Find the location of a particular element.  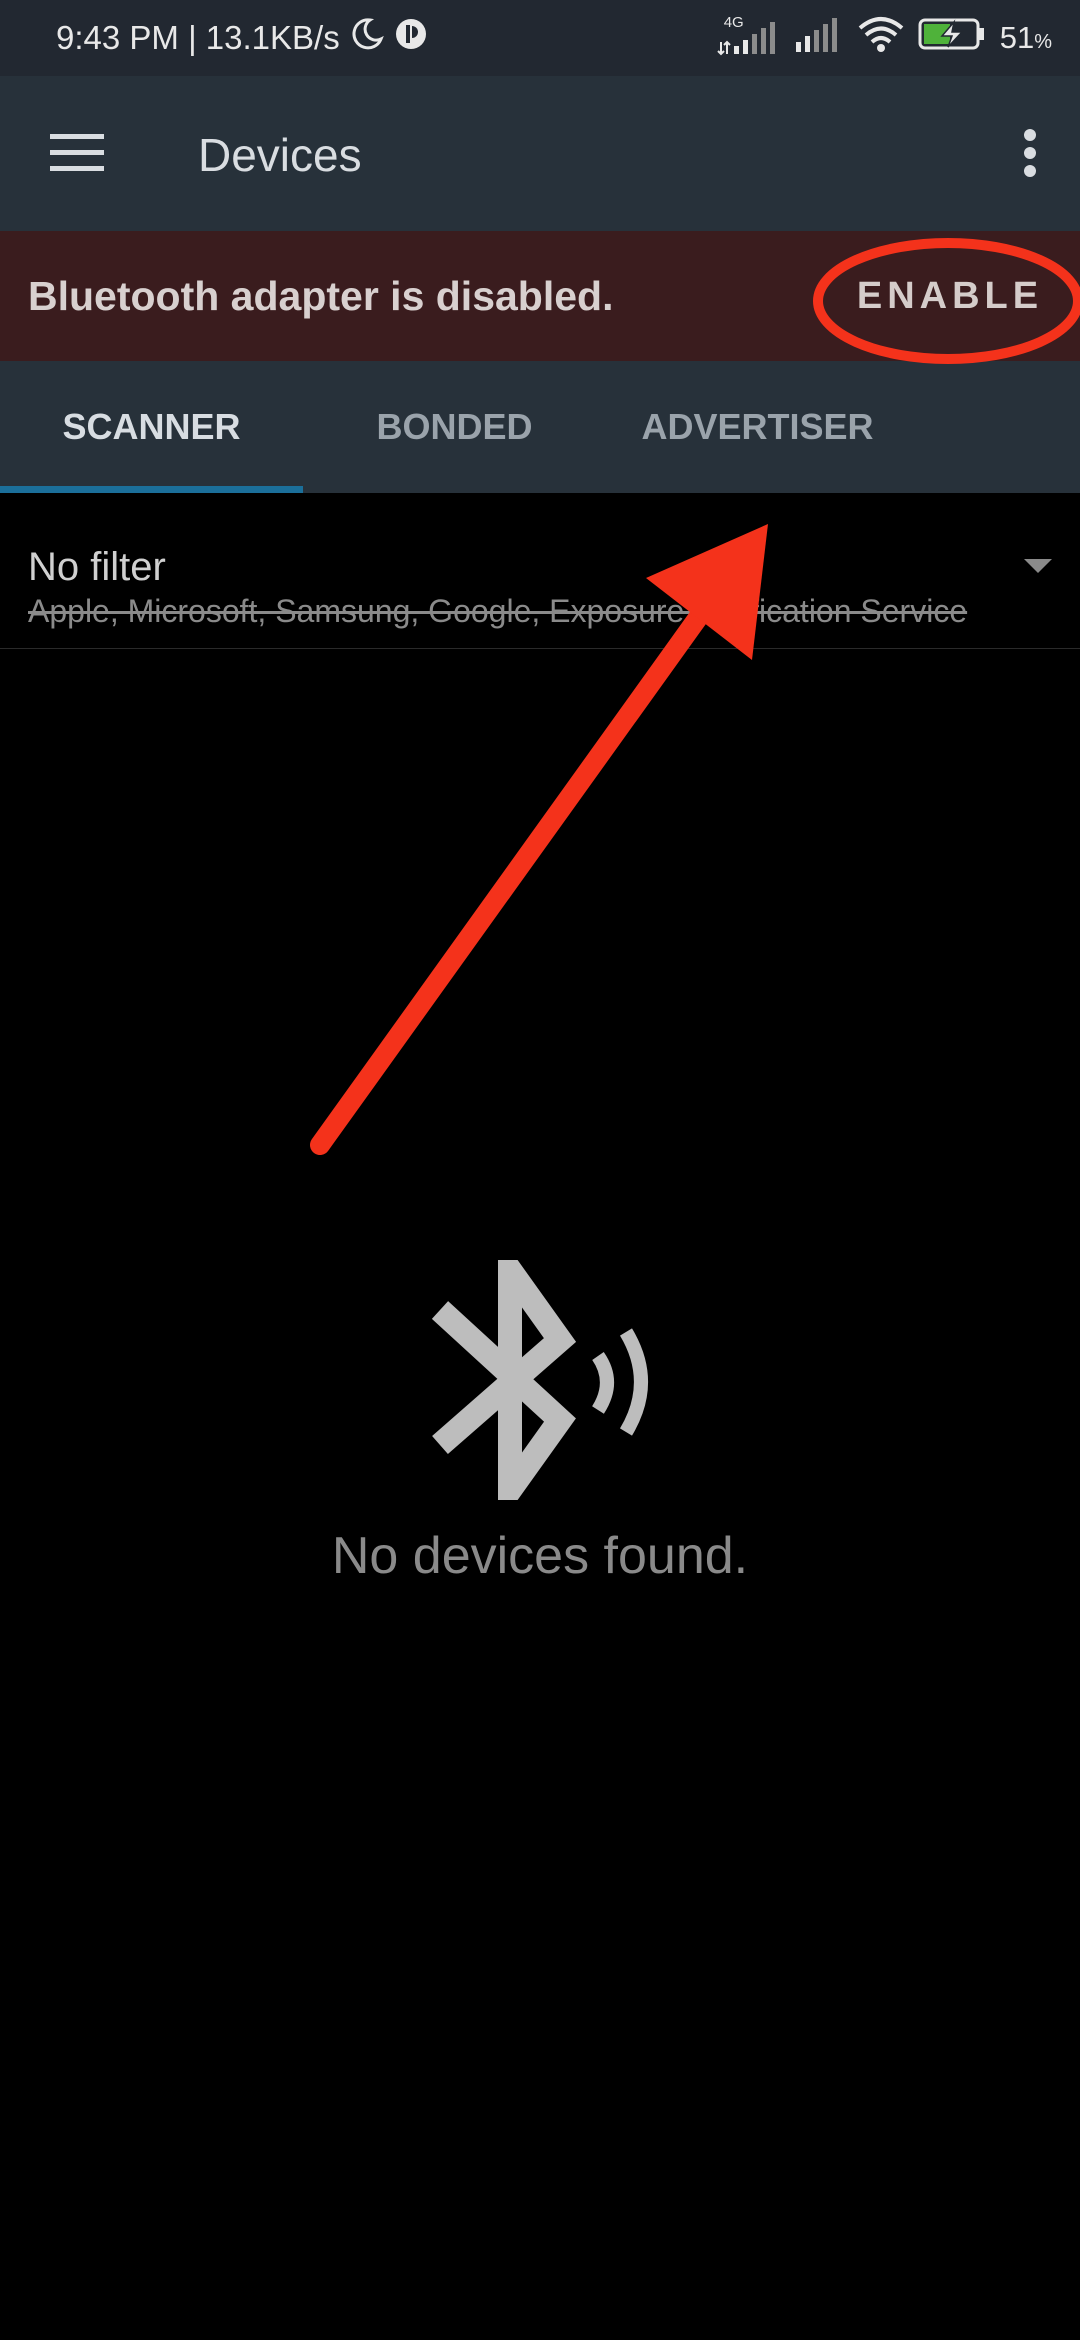

tab-indicator is located at coordinates (151, 489).